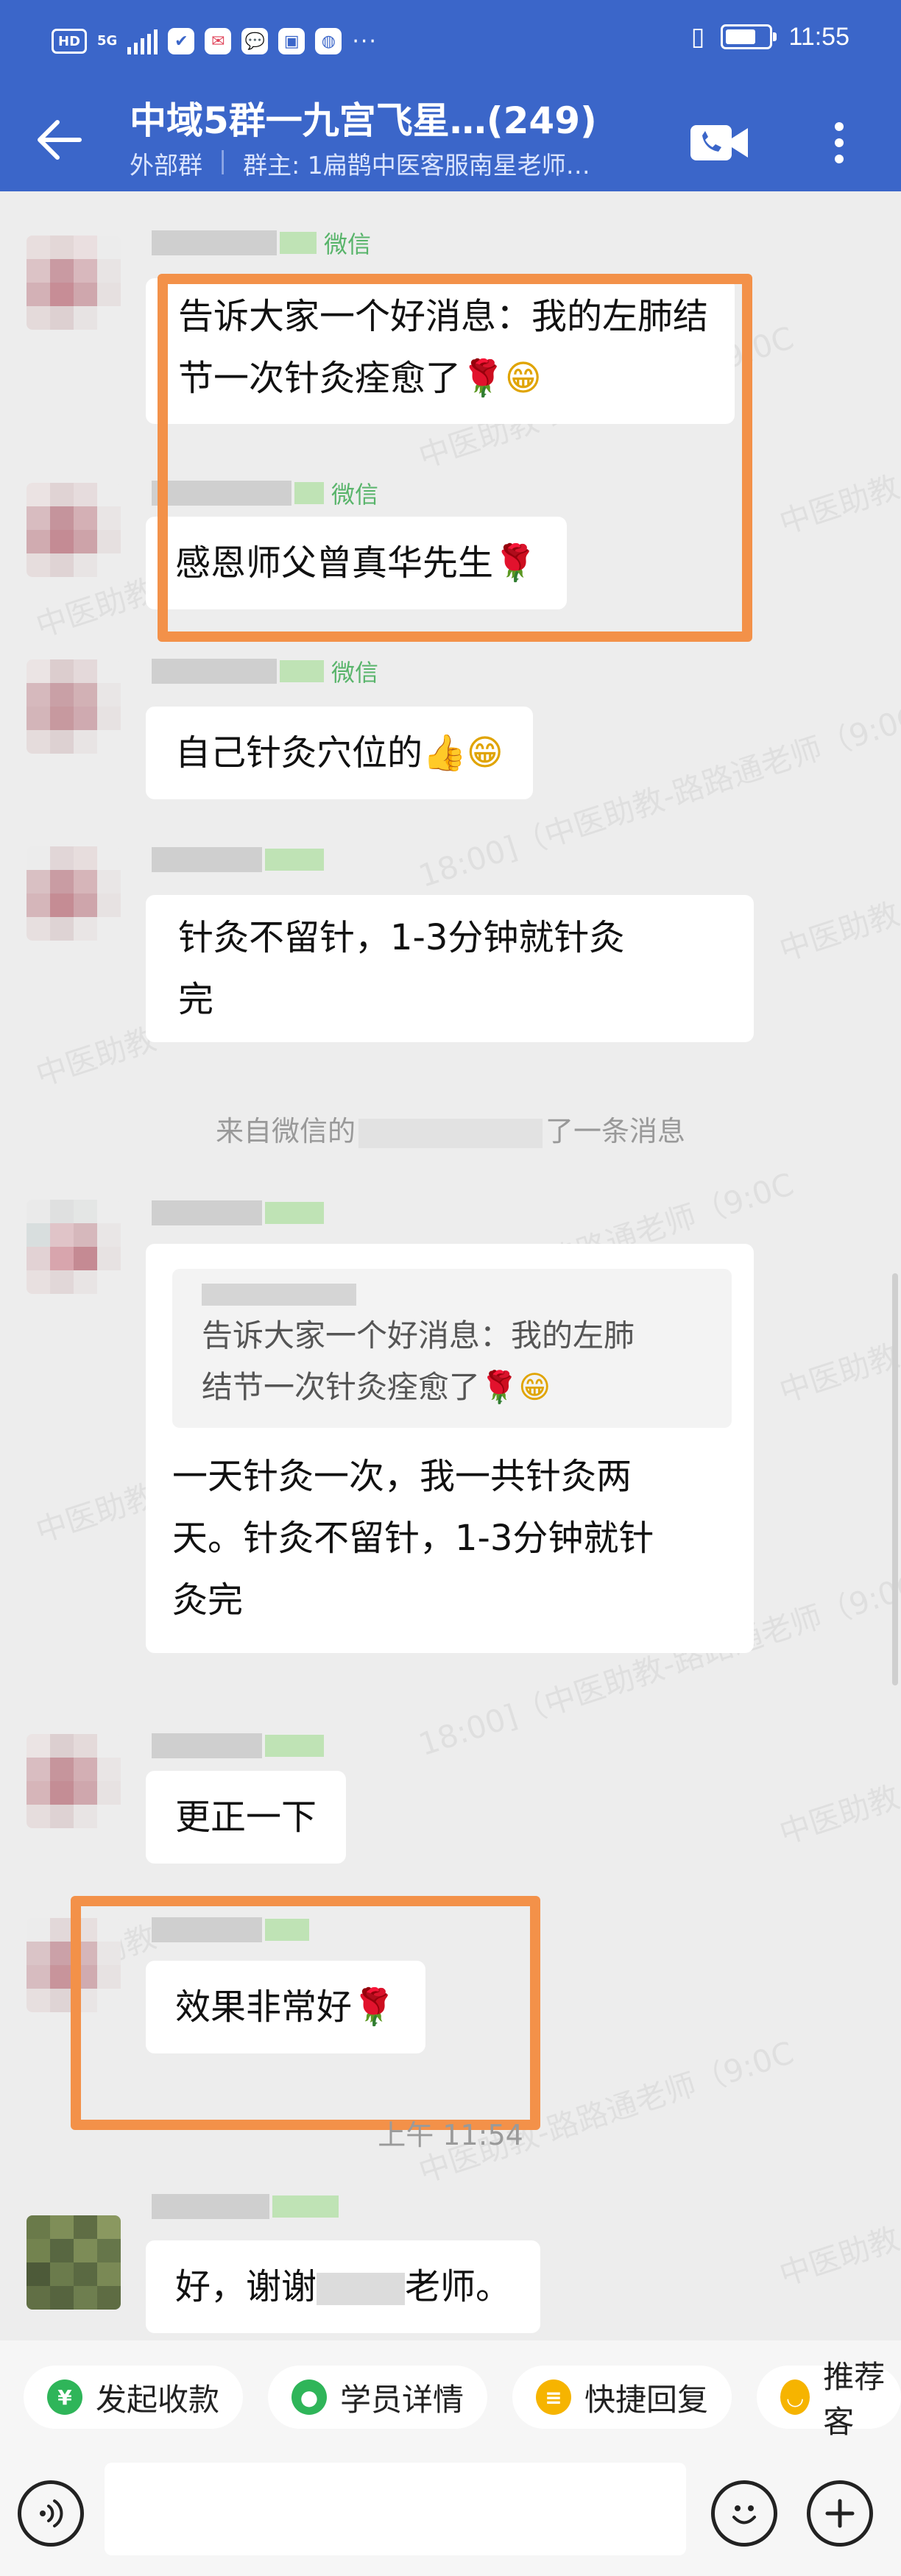  I want to click on mail-notification-icon: ✉, so click(218, 41).